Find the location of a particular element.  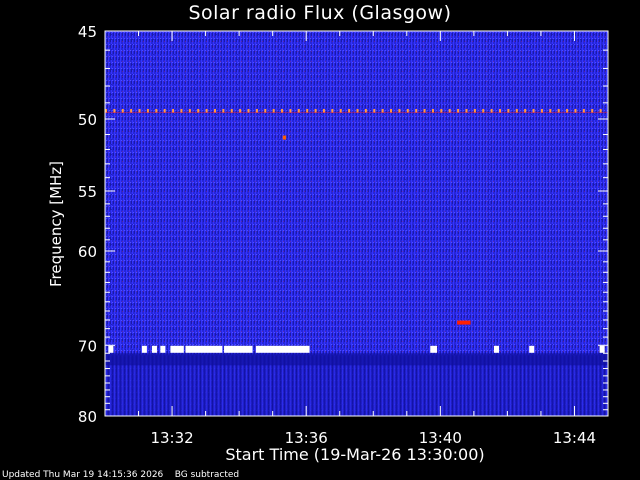

interference-line is located at coordinates (356, 112).